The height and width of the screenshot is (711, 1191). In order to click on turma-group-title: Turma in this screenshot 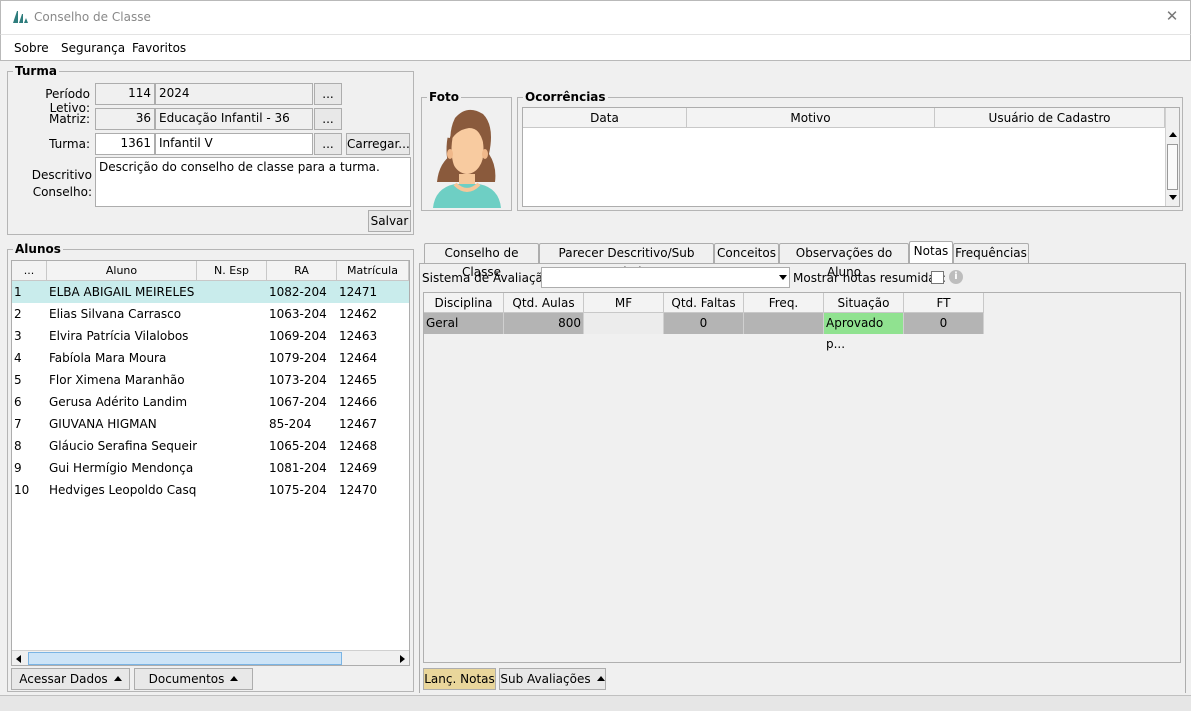, I will do `click(36, 71)`.